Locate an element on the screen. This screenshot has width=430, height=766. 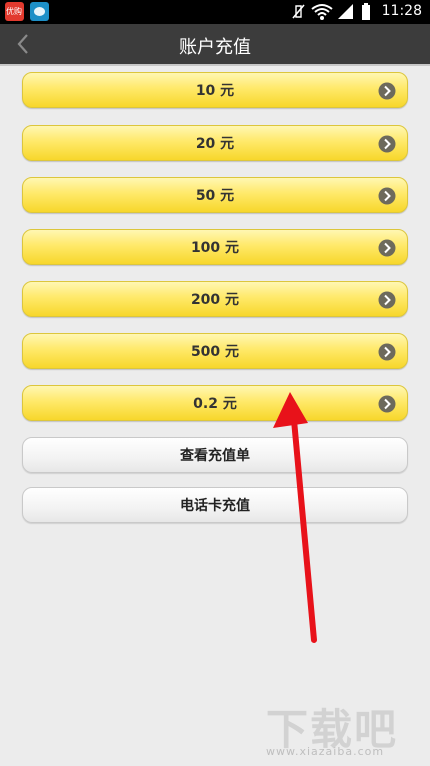
recharge-option-label: 10 元 is located at coordinates (215, 91).